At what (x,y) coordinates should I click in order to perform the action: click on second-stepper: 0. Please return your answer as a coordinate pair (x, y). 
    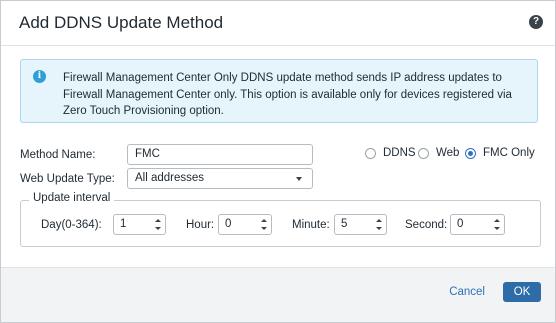
    Looking at the image, I should click on (477, 224).